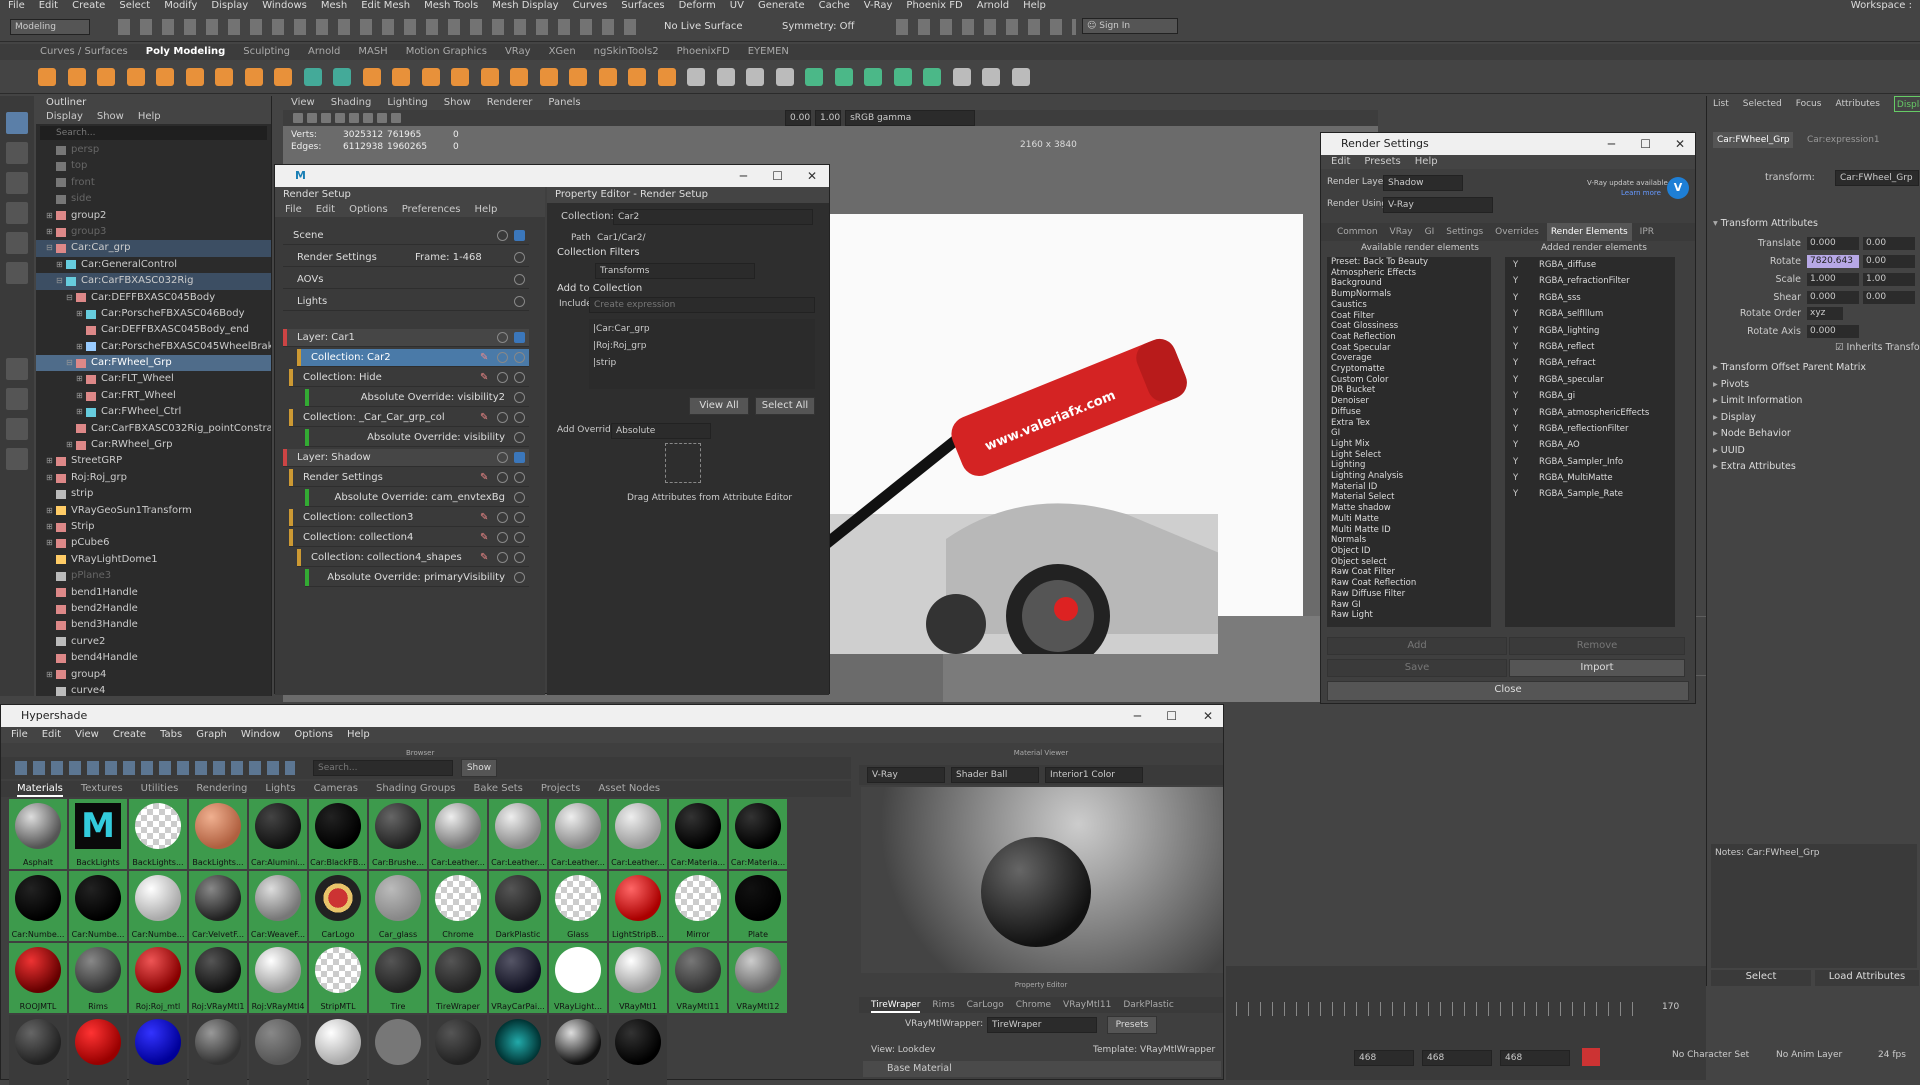 This screenshot has height=1085, width=1920. What do you see at coordinates (1906, 104) in the screenshot?
I see `attribute-menu-display: Display` at bounding box center [1906, 104].